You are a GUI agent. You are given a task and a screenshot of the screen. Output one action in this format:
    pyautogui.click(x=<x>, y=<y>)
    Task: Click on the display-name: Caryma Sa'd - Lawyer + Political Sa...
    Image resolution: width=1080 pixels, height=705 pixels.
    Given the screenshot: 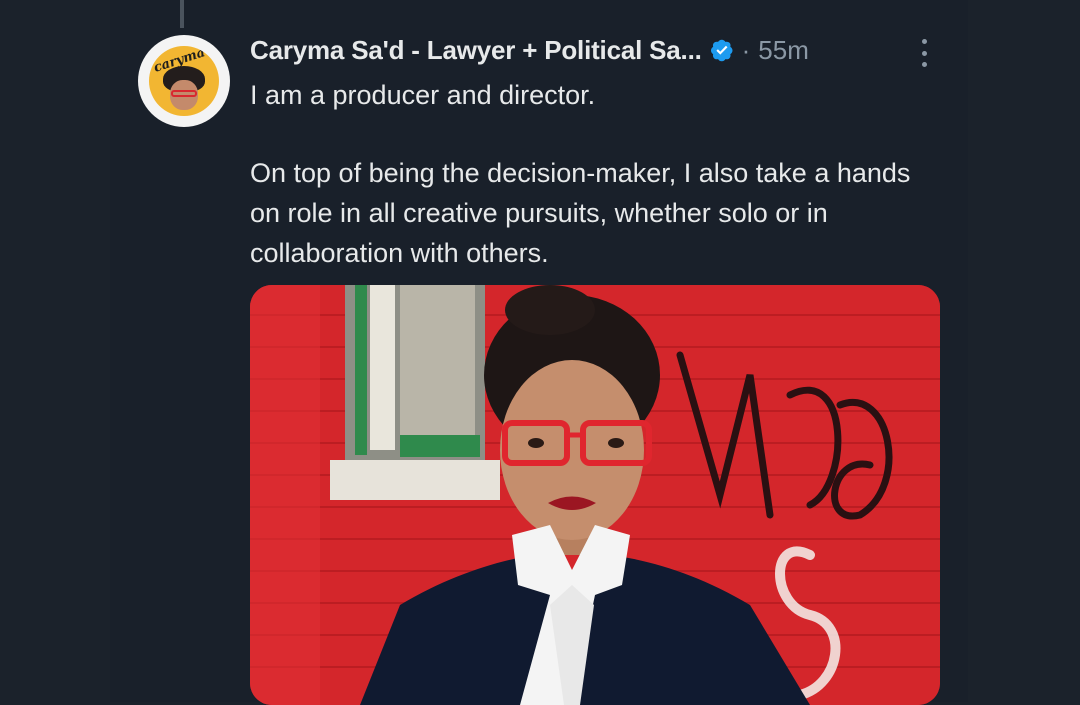 What is the action you would take?
    pyautogui.click(x=476, y=50)
    